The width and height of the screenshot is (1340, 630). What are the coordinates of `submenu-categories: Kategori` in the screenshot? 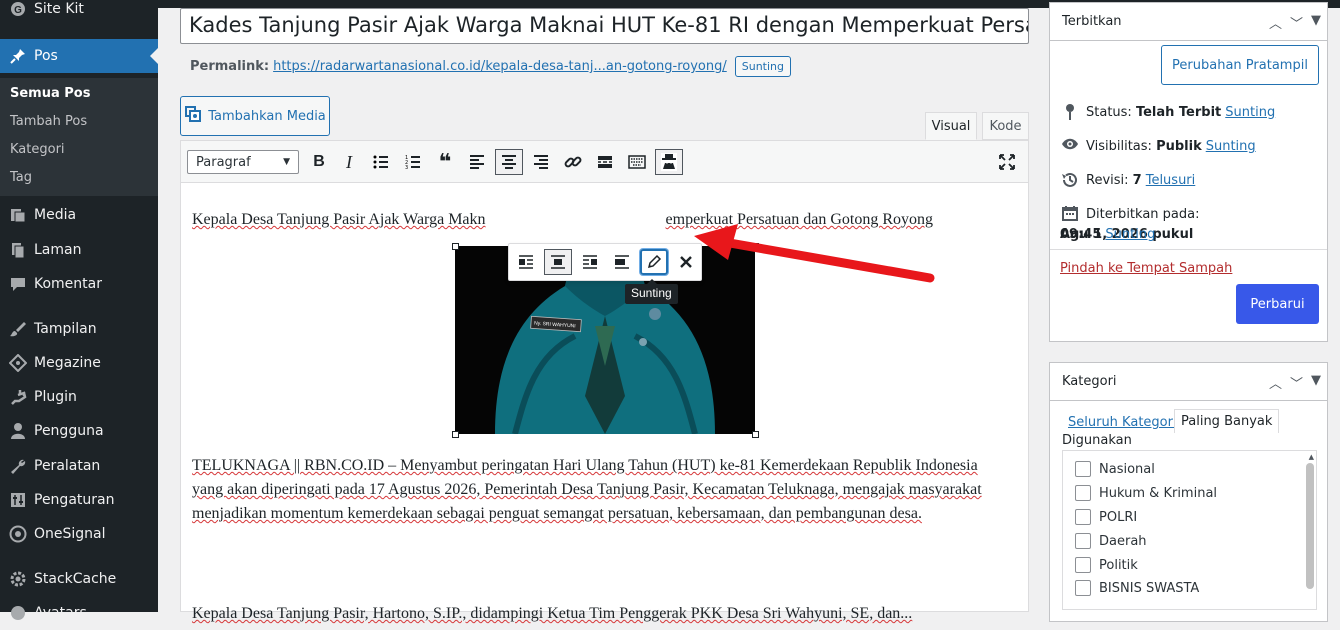 It's located at (37, 149).